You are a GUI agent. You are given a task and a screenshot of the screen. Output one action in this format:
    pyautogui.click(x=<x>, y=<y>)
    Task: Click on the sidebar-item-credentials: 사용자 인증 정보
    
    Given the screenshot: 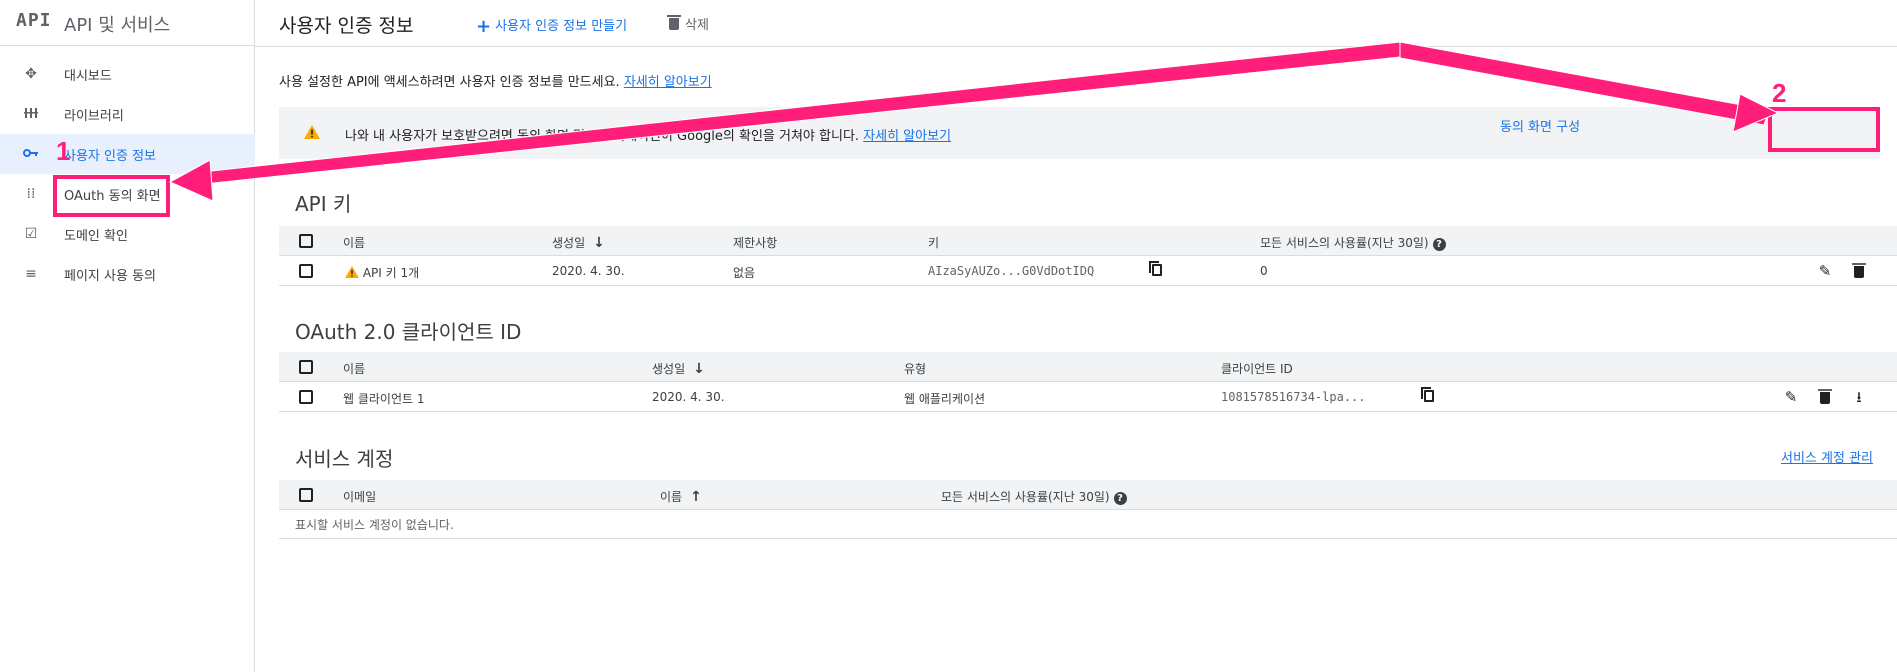 What is the action you would take?
    pyautogui.click(x=127, y=154)
    